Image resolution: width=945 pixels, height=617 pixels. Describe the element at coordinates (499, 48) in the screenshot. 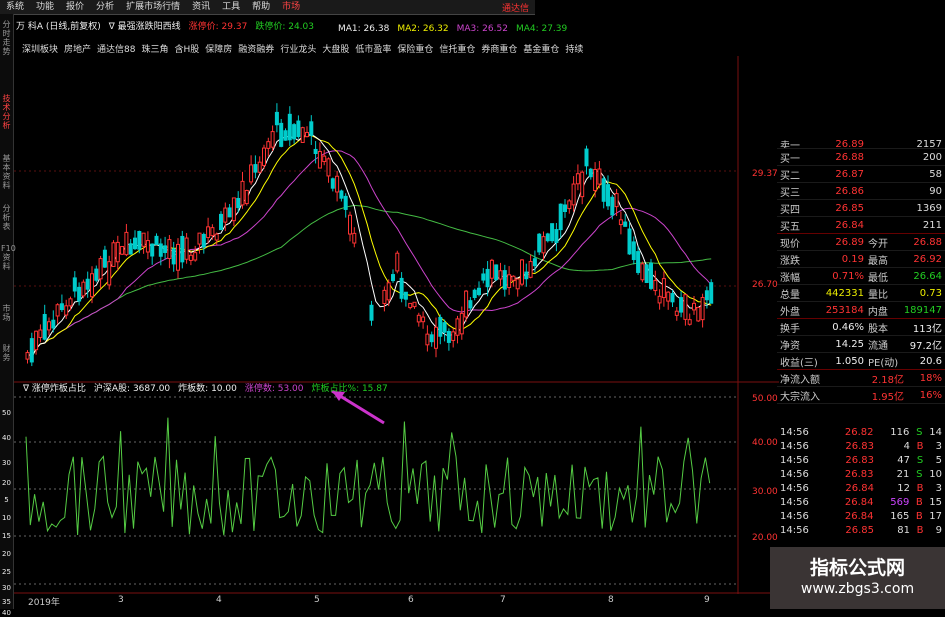

I see `sector-tag: 券商重仓` at that location.